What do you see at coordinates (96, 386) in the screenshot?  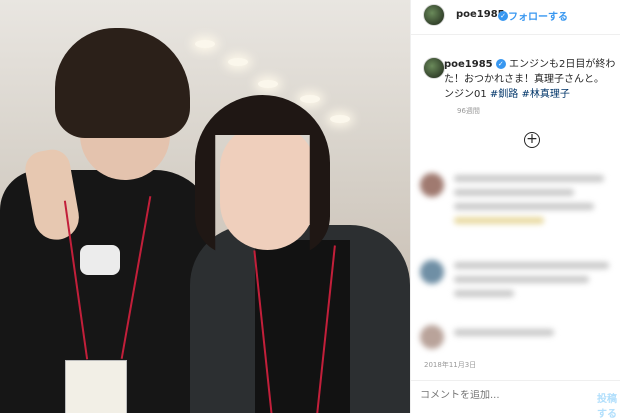 I see `name-badge` at bounding box center [96, 386].